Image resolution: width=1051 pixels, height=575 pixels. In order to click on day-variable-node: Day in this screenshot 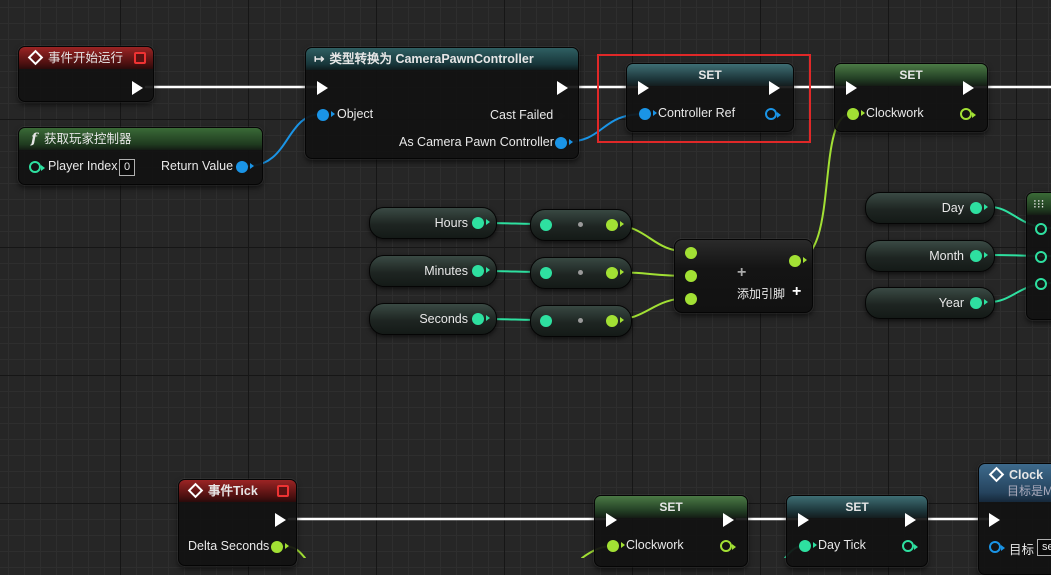, I will do `click(930, 208)`.